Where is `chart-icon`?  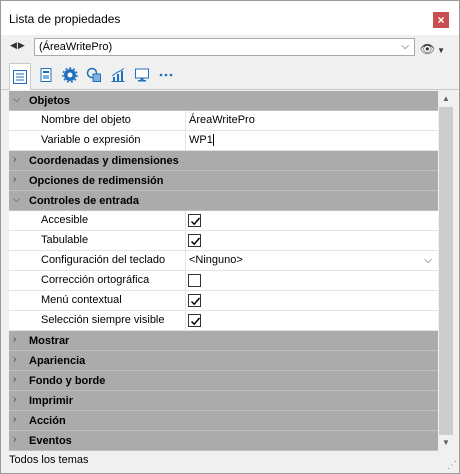 chart-icon is located at coordinates (118, 75).